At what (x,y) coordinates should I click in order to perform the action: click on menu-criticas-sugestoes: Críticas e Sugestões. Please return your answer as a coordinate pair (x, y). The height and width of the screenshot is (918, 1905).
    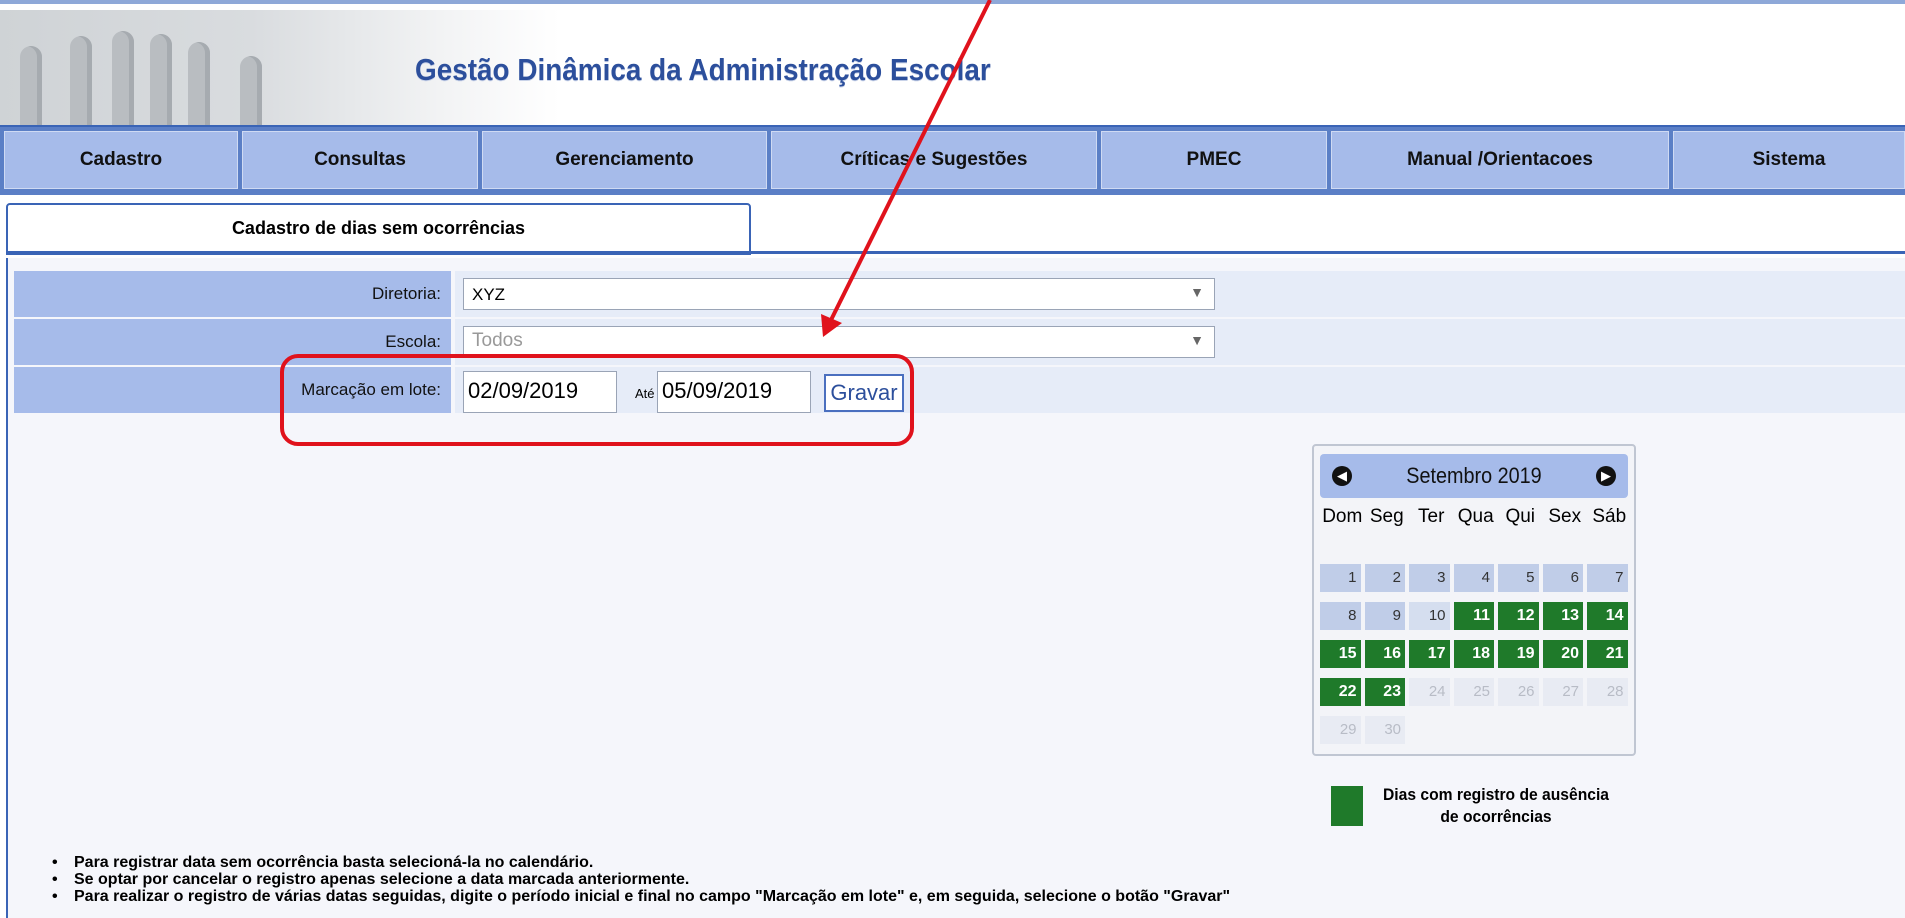
    Looking at the image, I should click on (934, 160).